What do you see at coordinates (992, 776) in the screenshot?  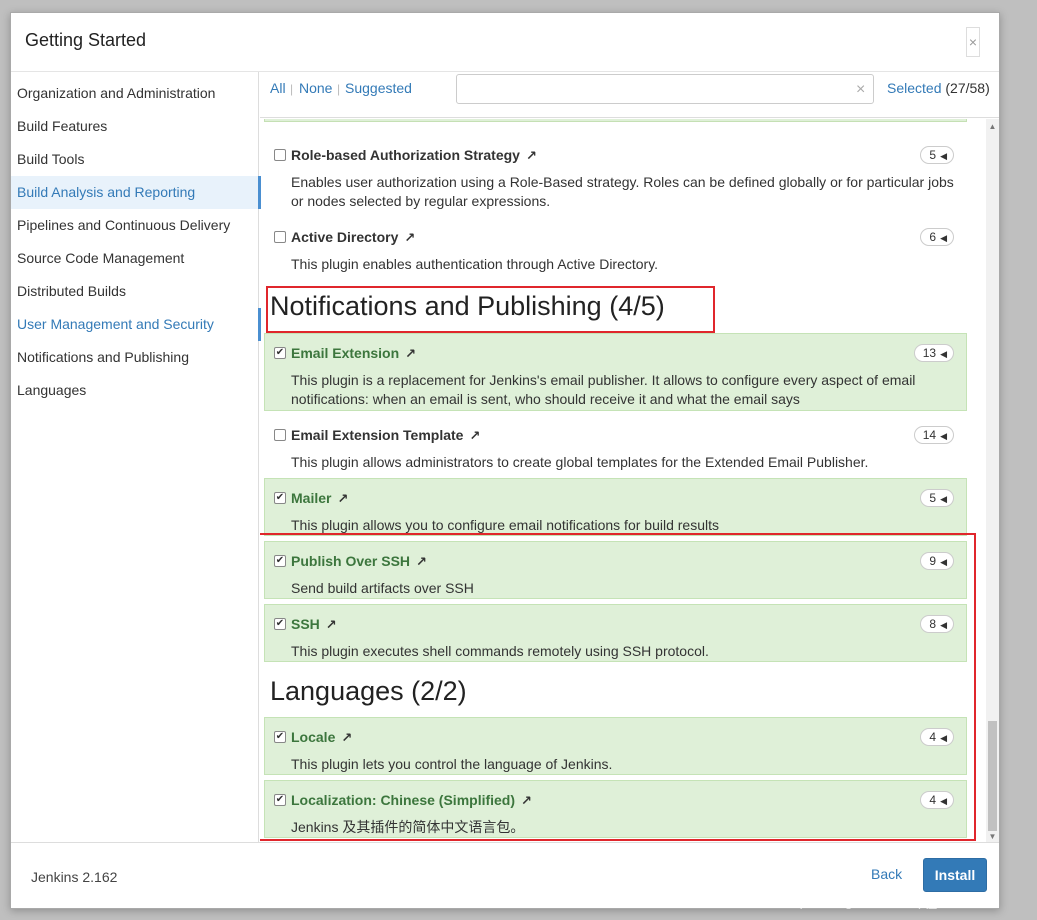 I see `scroll-thumb` at bounding box center [992, 776].